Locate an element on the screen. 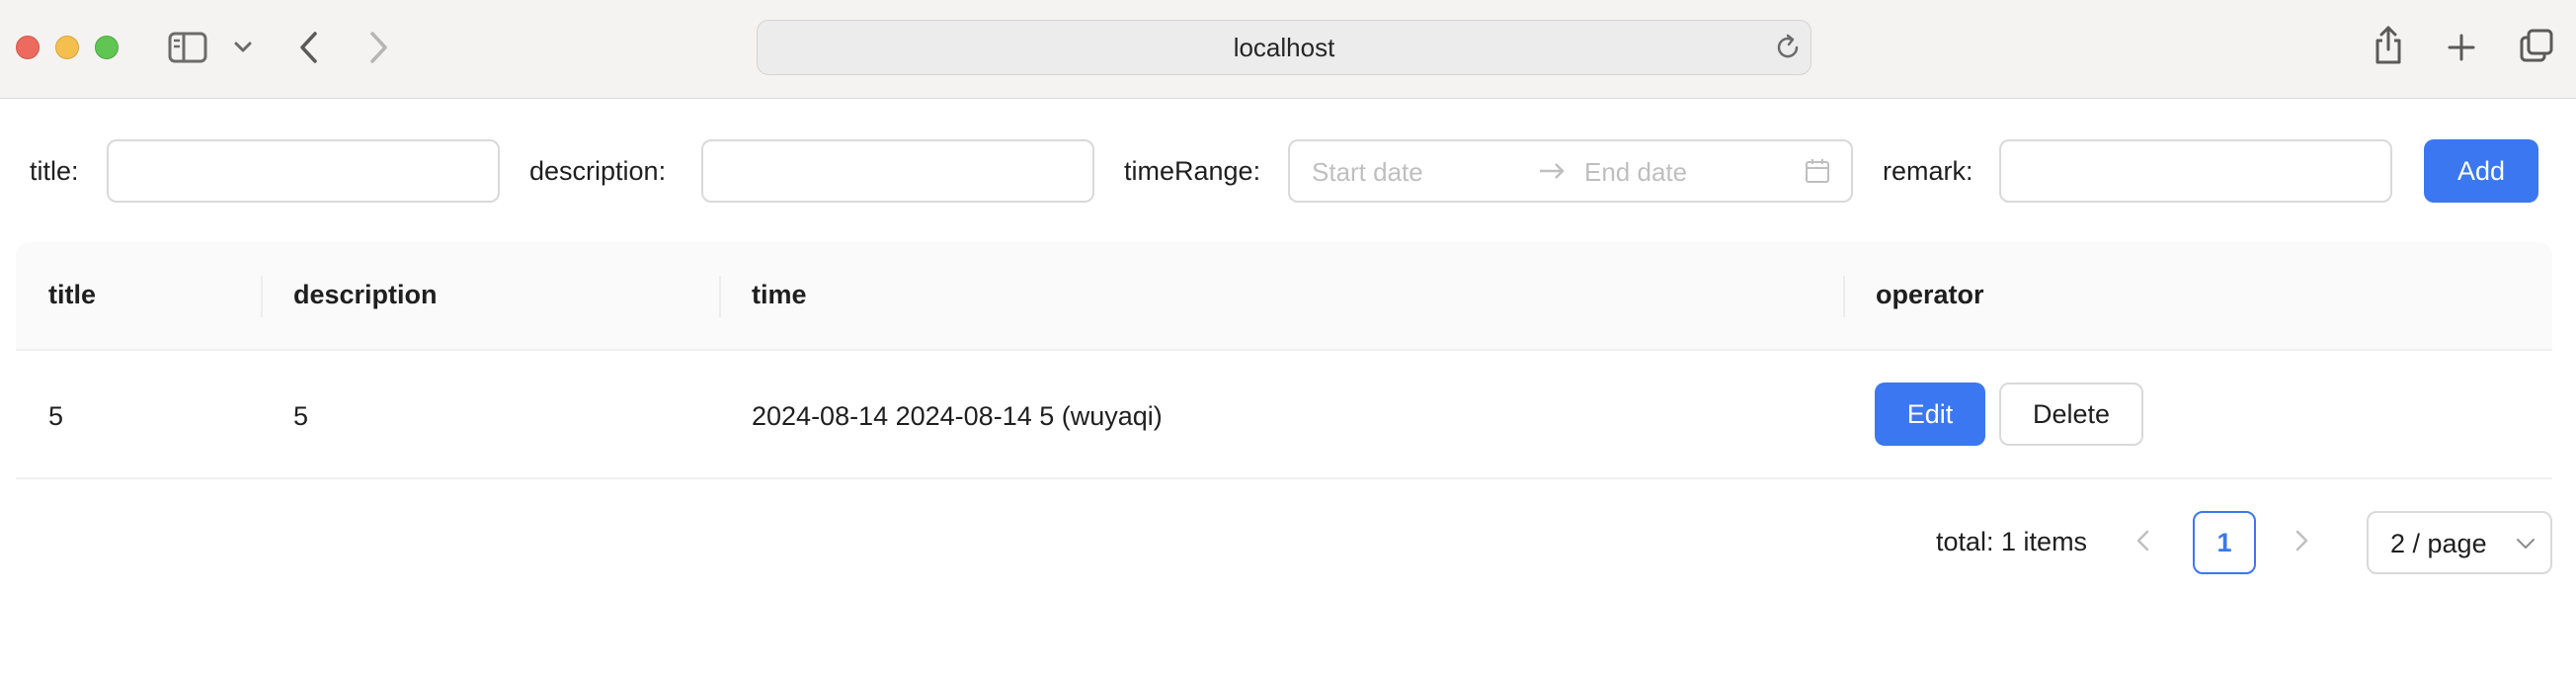 This screenshot has width=2576, height=680. add-button: Add is located at coordinates (2481, 171).